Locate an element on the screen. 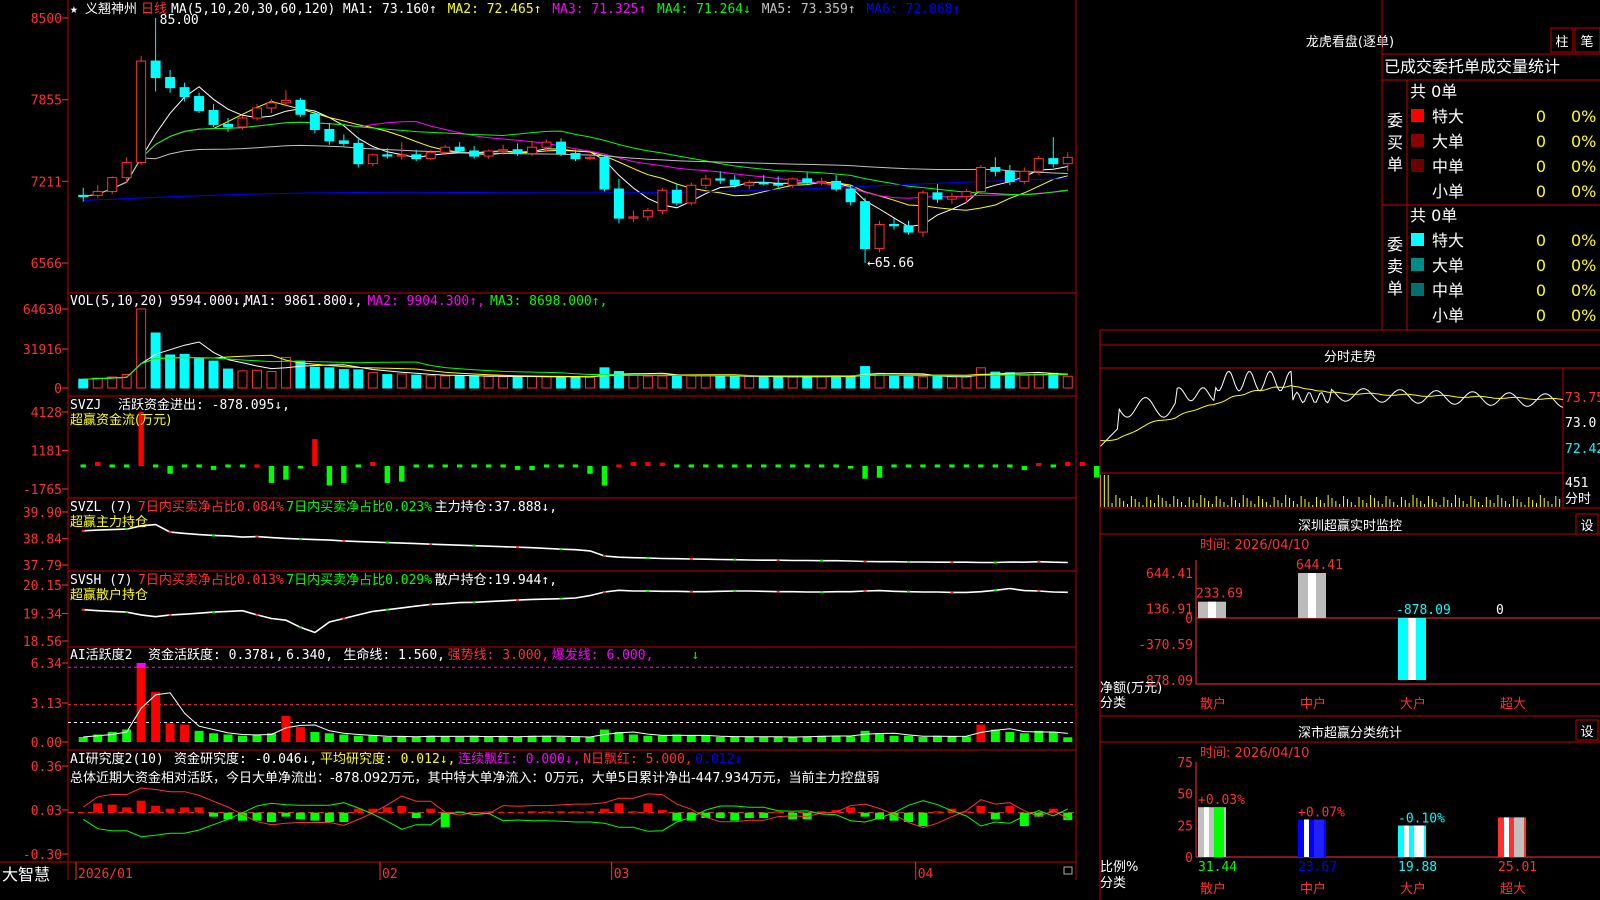 The width and height of the screenshot is (1600, 900). order-color-swatch is located at coordinates (1417, 115).